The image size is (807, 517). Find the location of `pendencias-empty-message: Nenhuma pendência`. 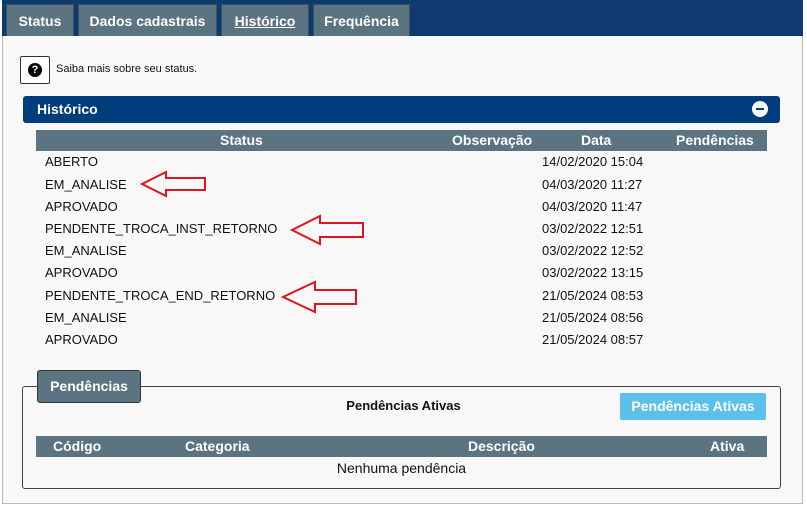

pendencias-empty-message: Nenhuma pendência is located at coordinates (401, 468).